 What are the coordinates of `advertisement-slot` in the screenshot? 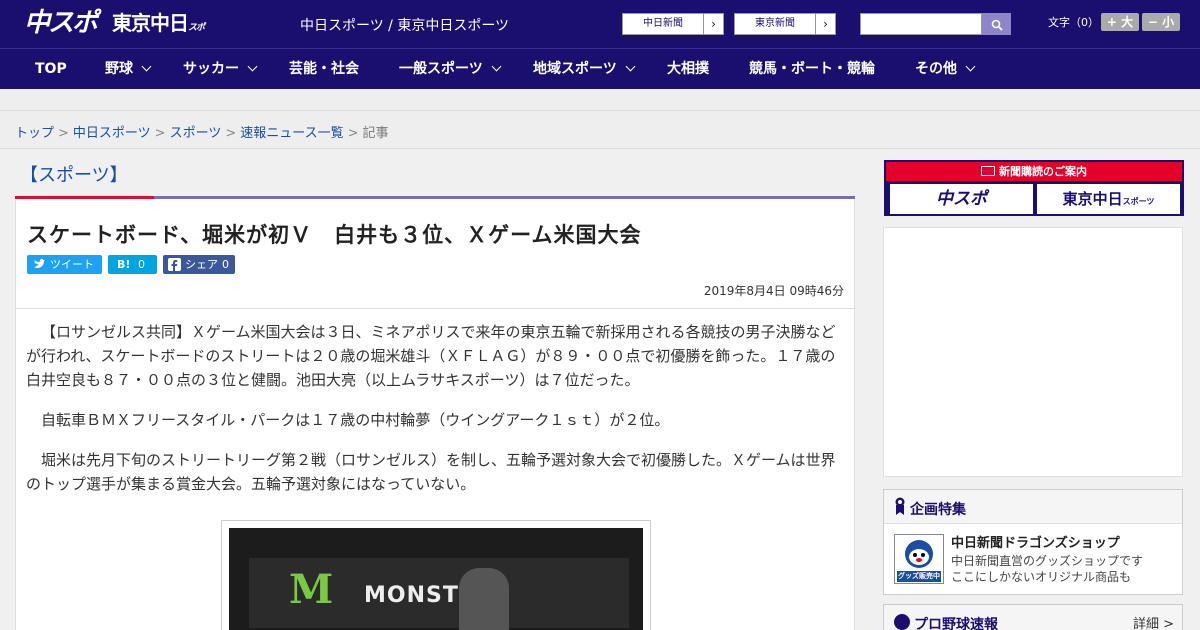 It's located at (1033, 352).